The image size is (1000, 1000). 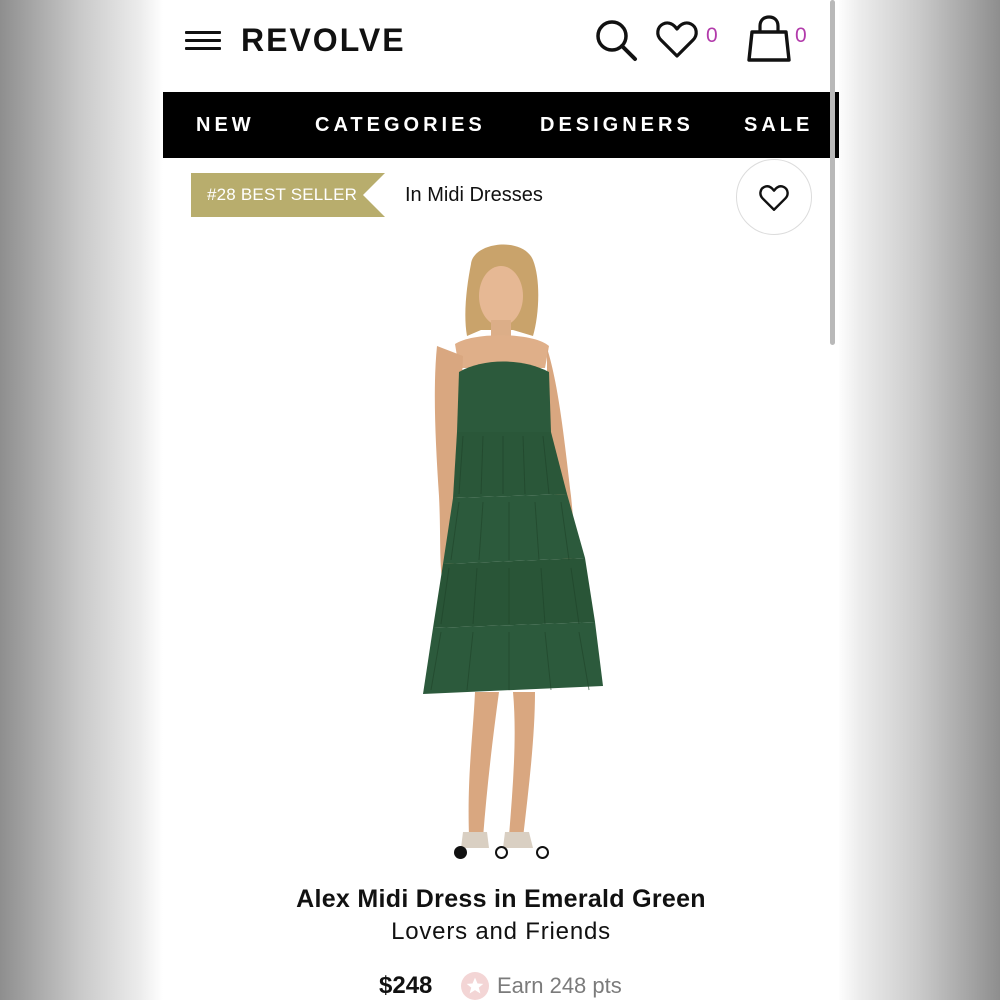 What do you see at coordinates (832, 172) in the screenshot?
I see `scrollbar` at bounding box center [832, 172].